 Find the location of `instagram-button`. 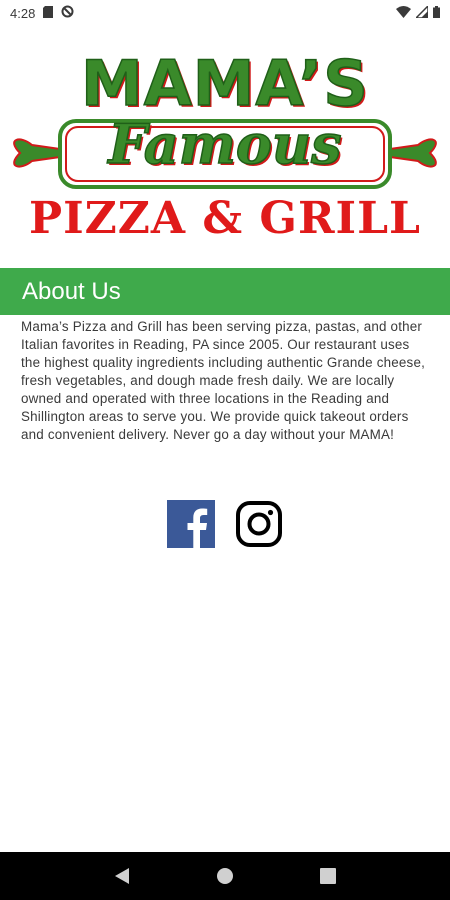

instagram-button is located at coordinates (259, 524).